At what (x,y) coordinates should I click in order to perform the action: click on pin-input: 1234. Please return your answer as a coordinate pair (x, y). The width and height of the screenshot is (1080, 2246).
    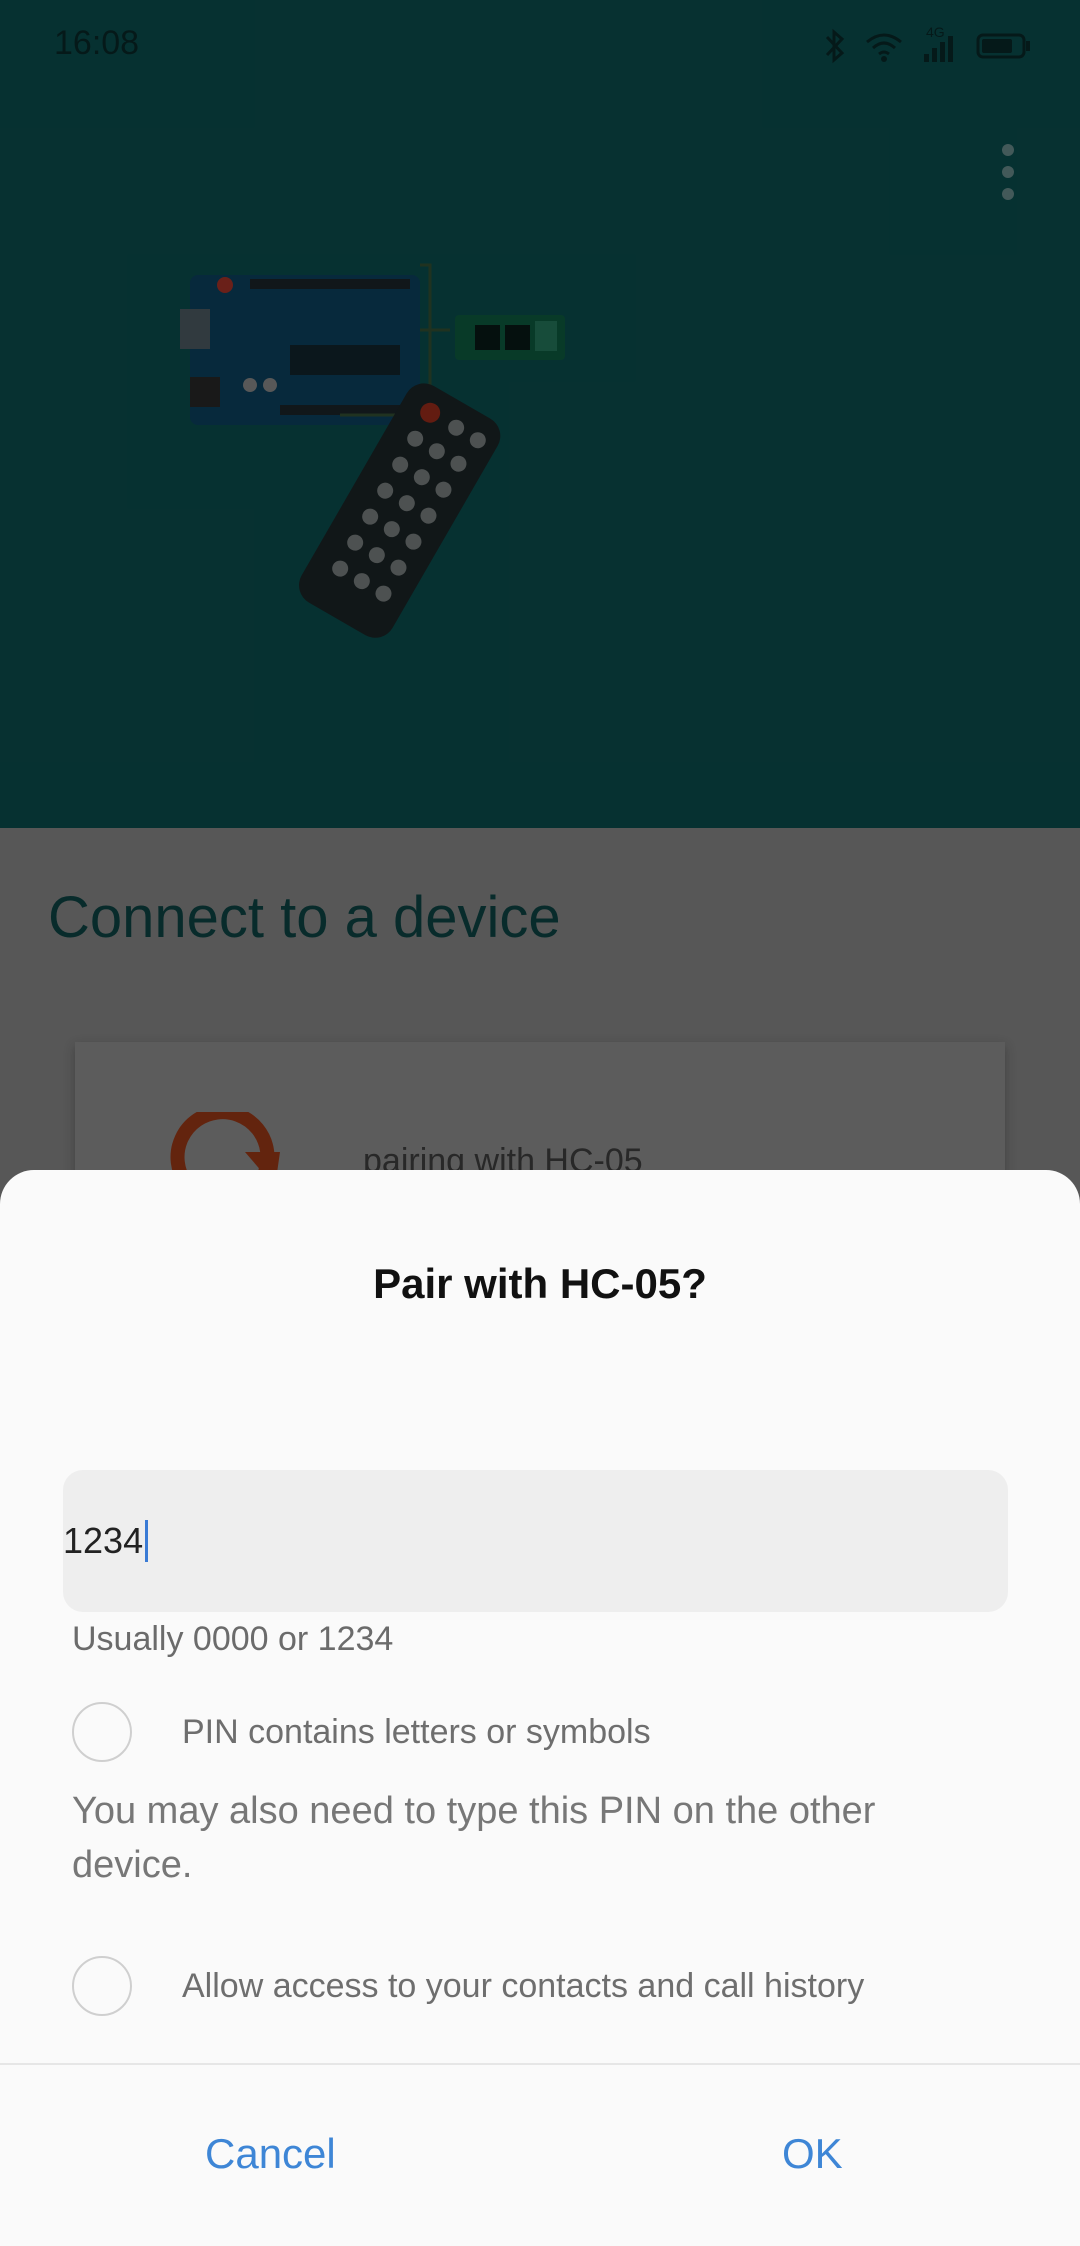
    Looking at the image, I should click on (535, 1541).